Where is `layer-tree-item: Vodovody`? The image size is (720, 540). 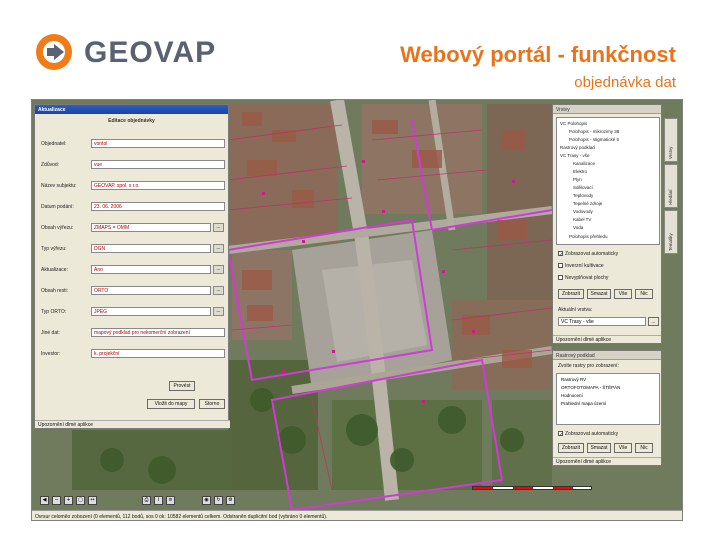 layer-tree-item: Vodovody is located at coordinates (583, 211).